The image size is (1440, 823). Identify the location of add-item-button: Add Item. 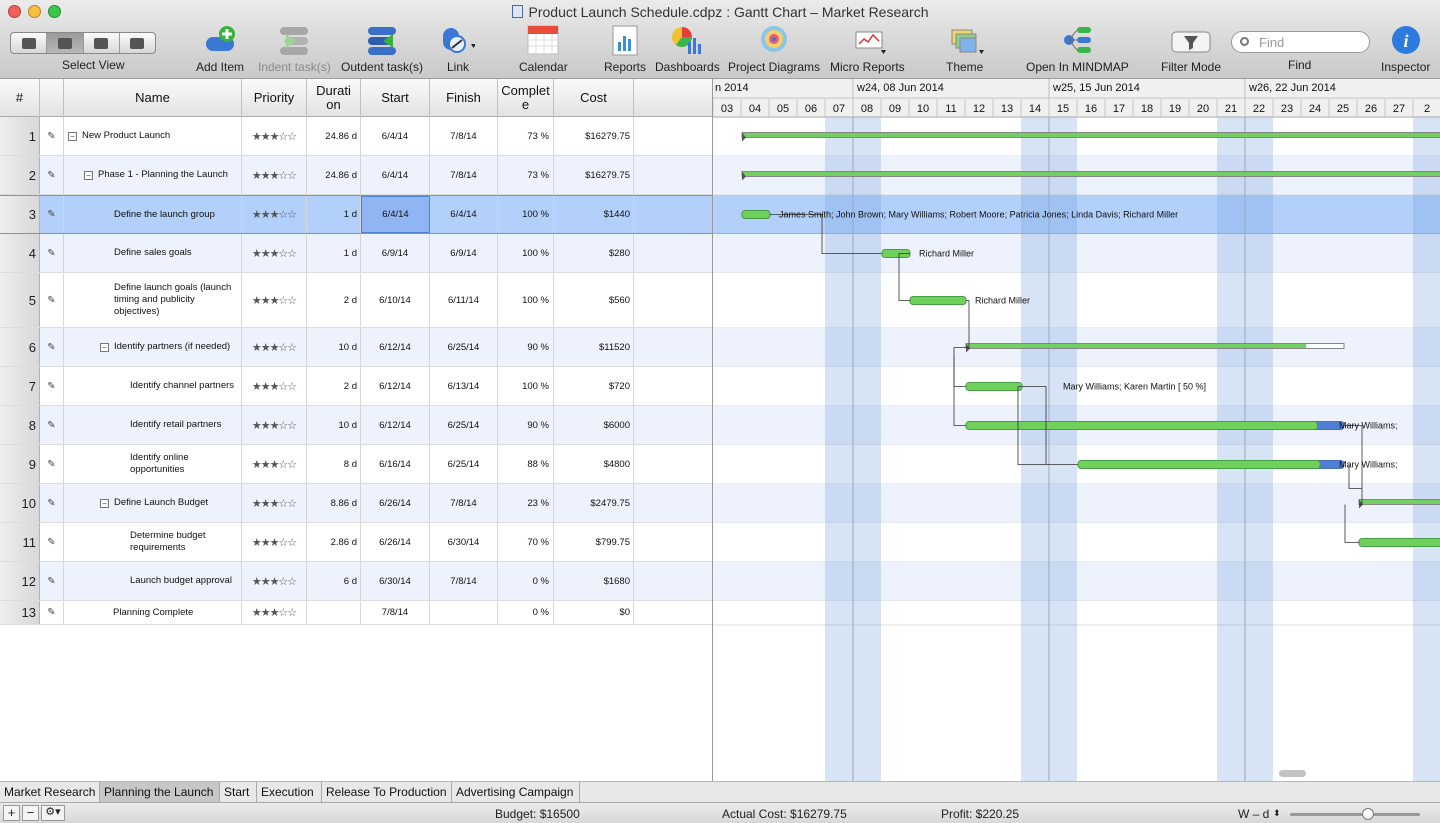
(220, 49).